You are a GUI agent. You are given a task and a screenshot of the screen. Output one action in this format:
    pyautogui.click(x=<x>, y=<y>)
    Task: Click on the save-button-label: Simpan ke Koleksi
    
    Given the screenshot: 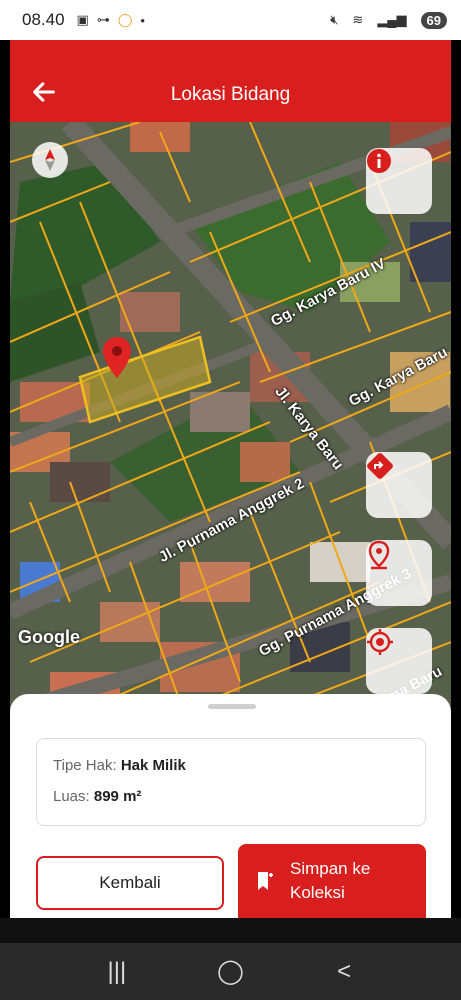 What is the action you would take?
    pyautogui.click(x=330, y=880)
    